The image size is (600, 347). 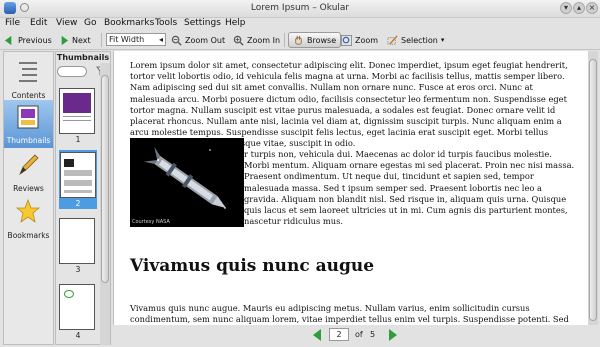 I want to click on sidebar-item-label: Reviews, so click(x=28, y=188).